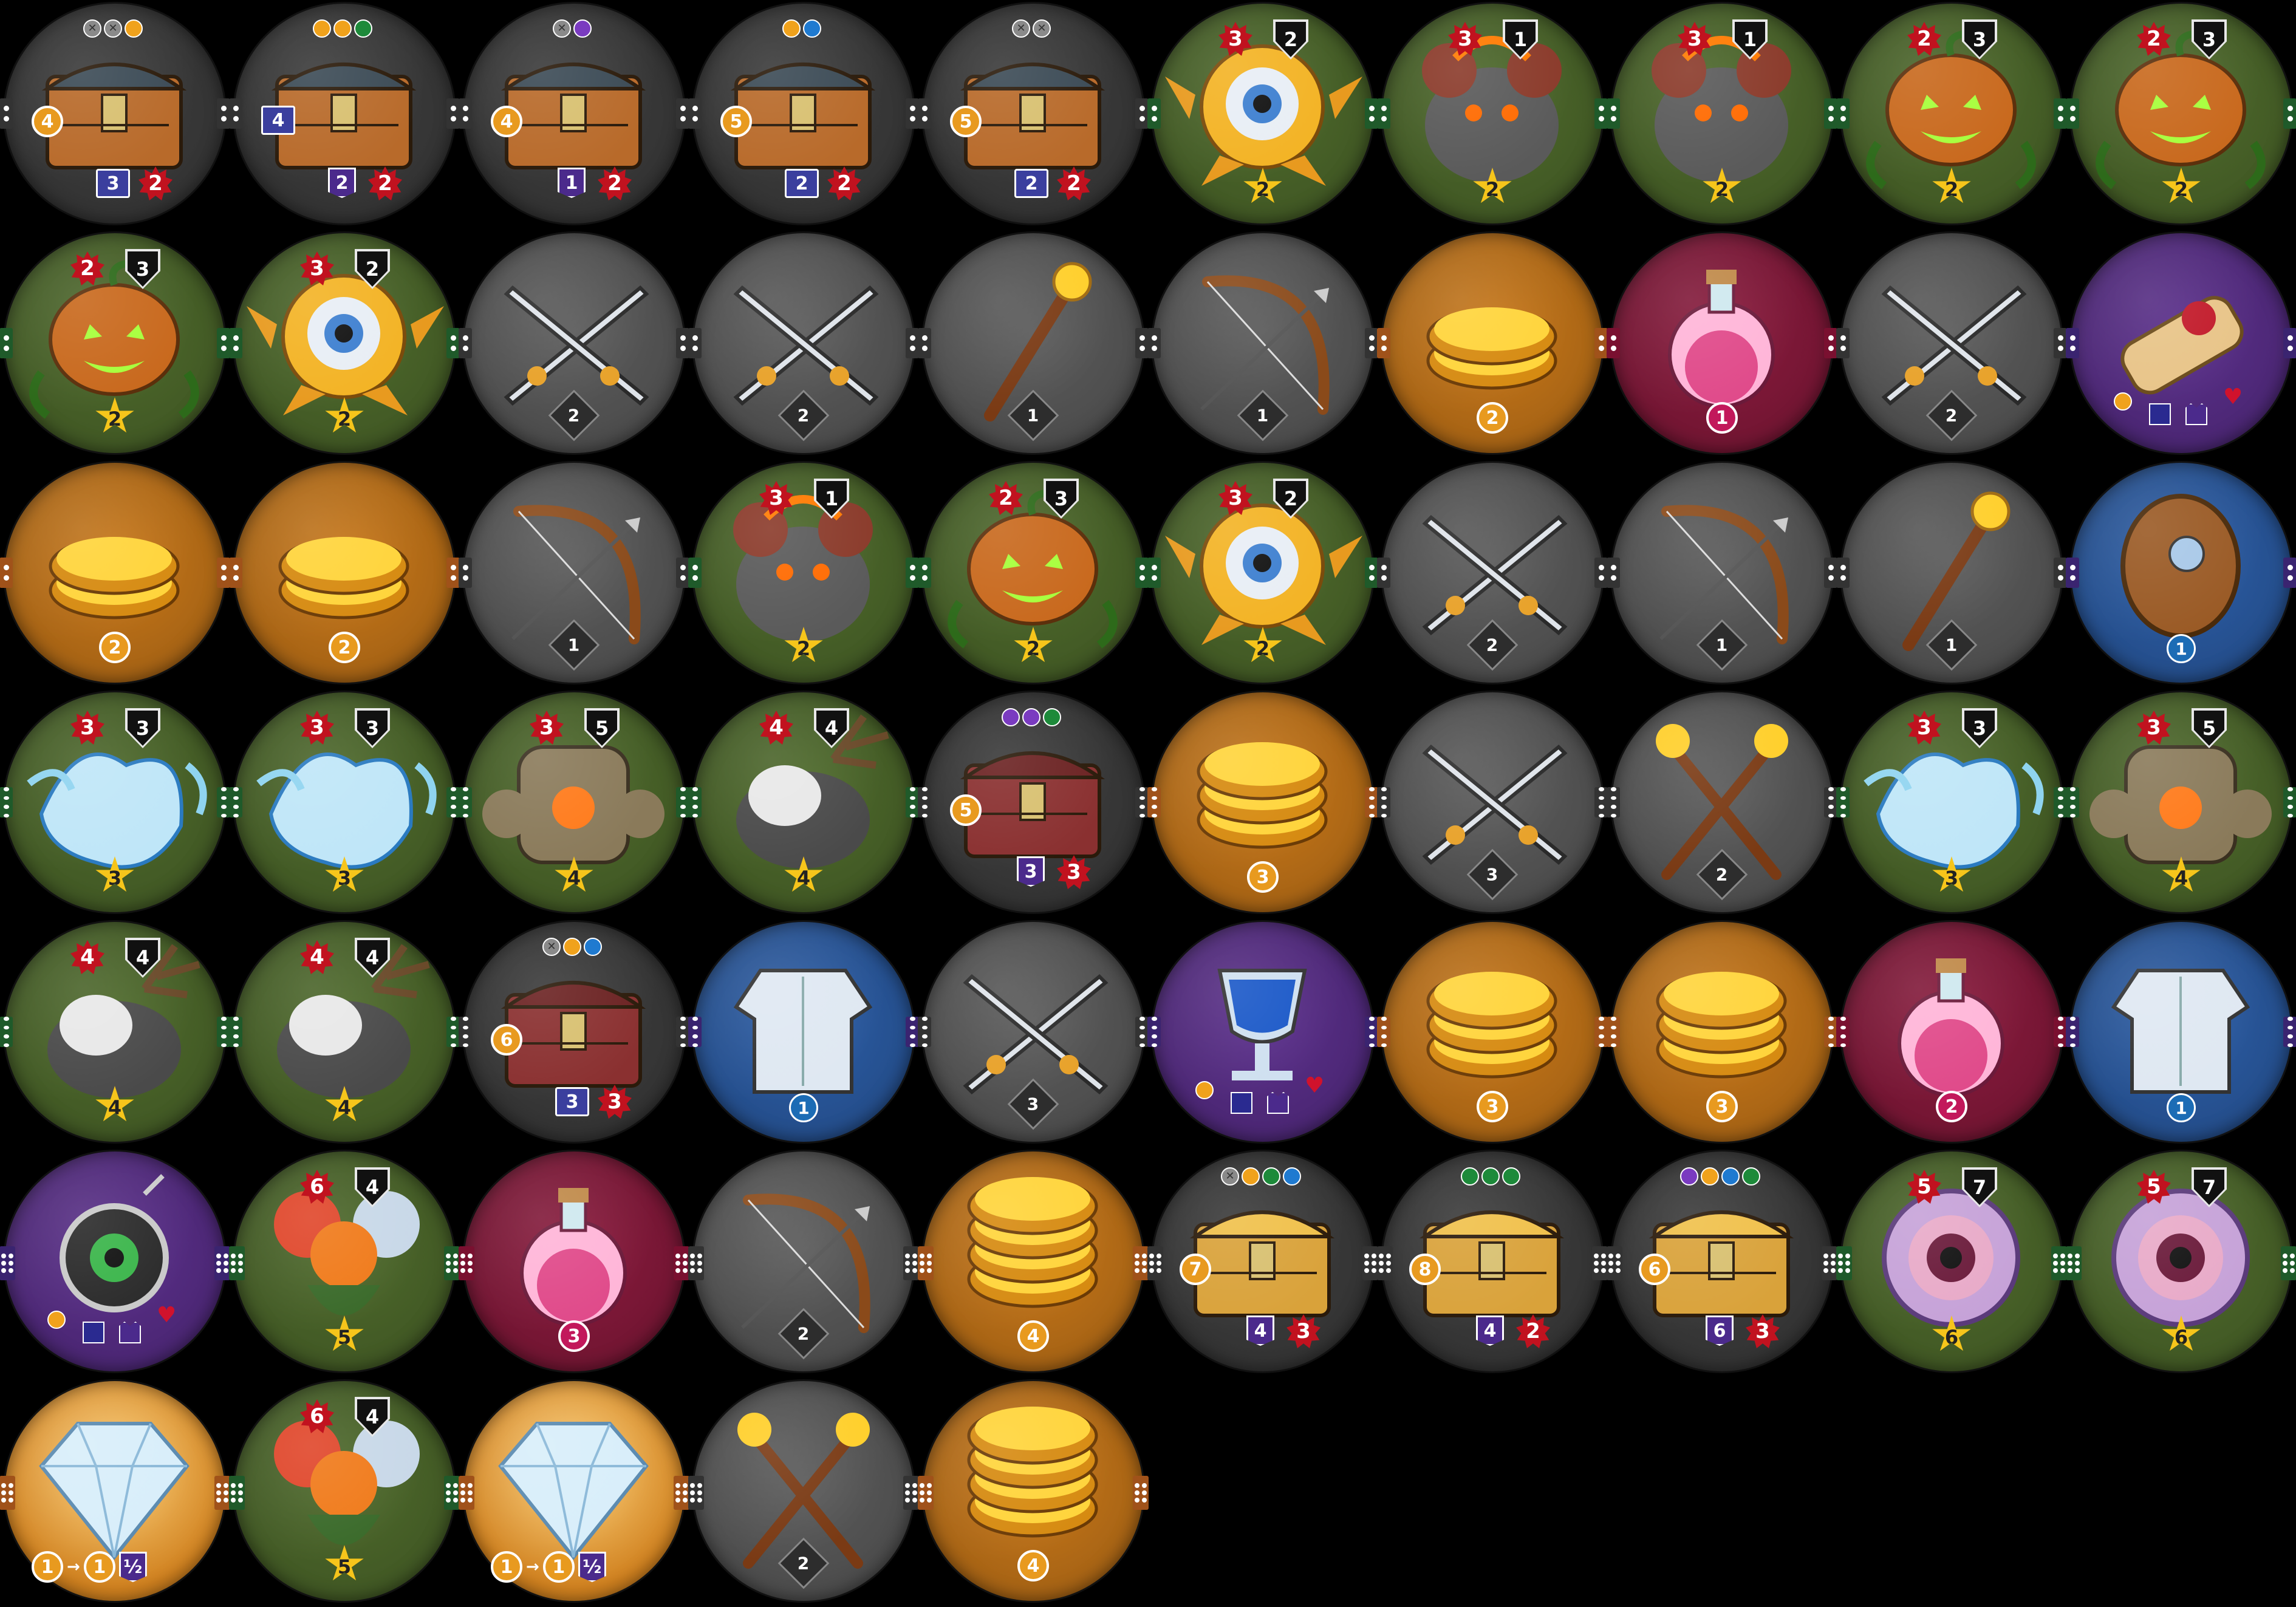 The height and width of the screenshot is (1607, 2296). What do you see at coordinates (167, 1315) in the screenshot?
I see `heart-icon: ♥` at bounding box center [167, 1315].